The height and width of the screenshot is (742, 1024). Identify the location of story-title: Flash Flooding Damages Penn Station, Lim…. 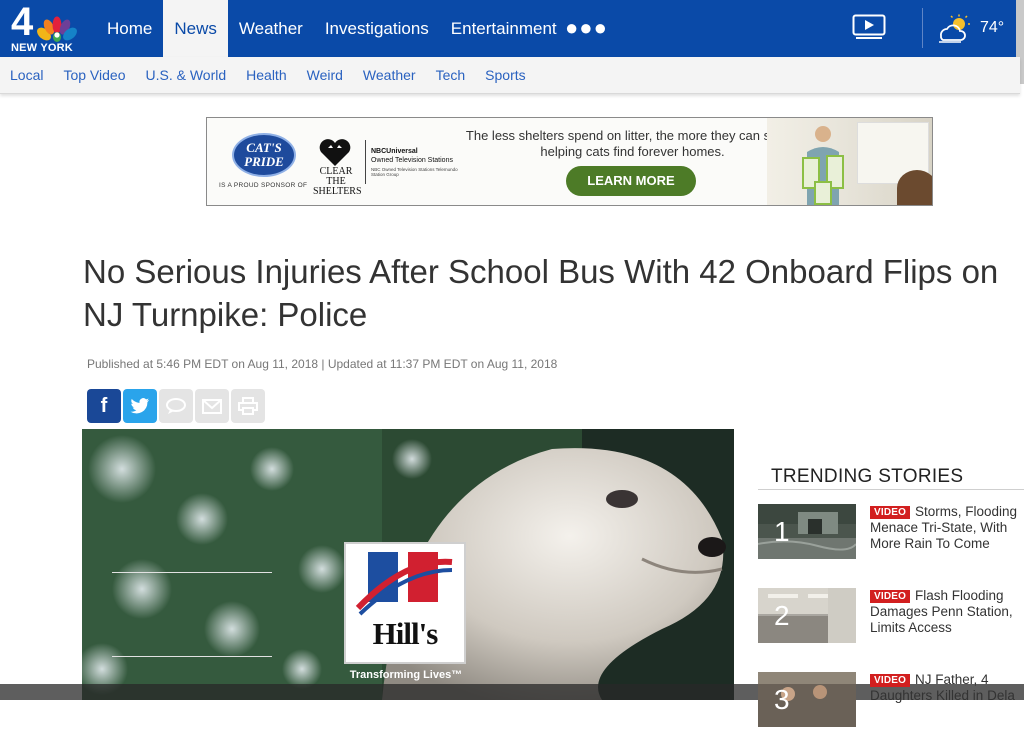
(941, 611).